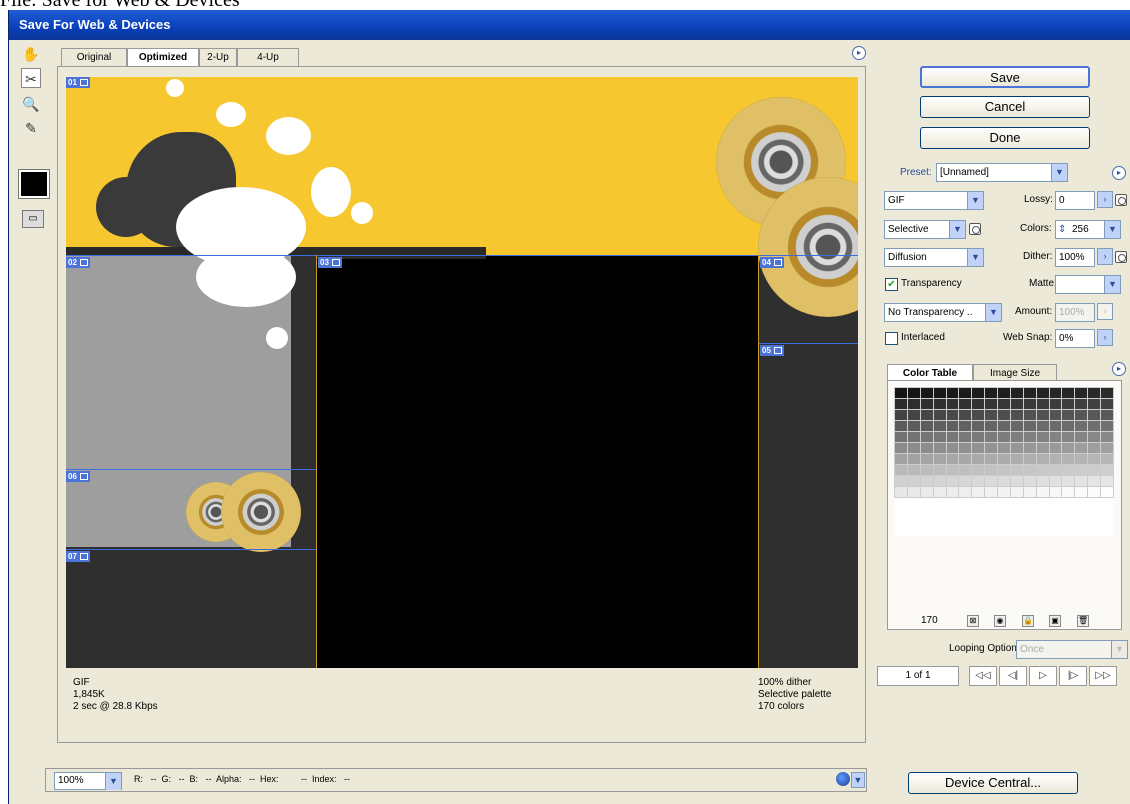 This screenshot has height=804, width=1130. I want to click on save-button: Save, so click(1005, 77).